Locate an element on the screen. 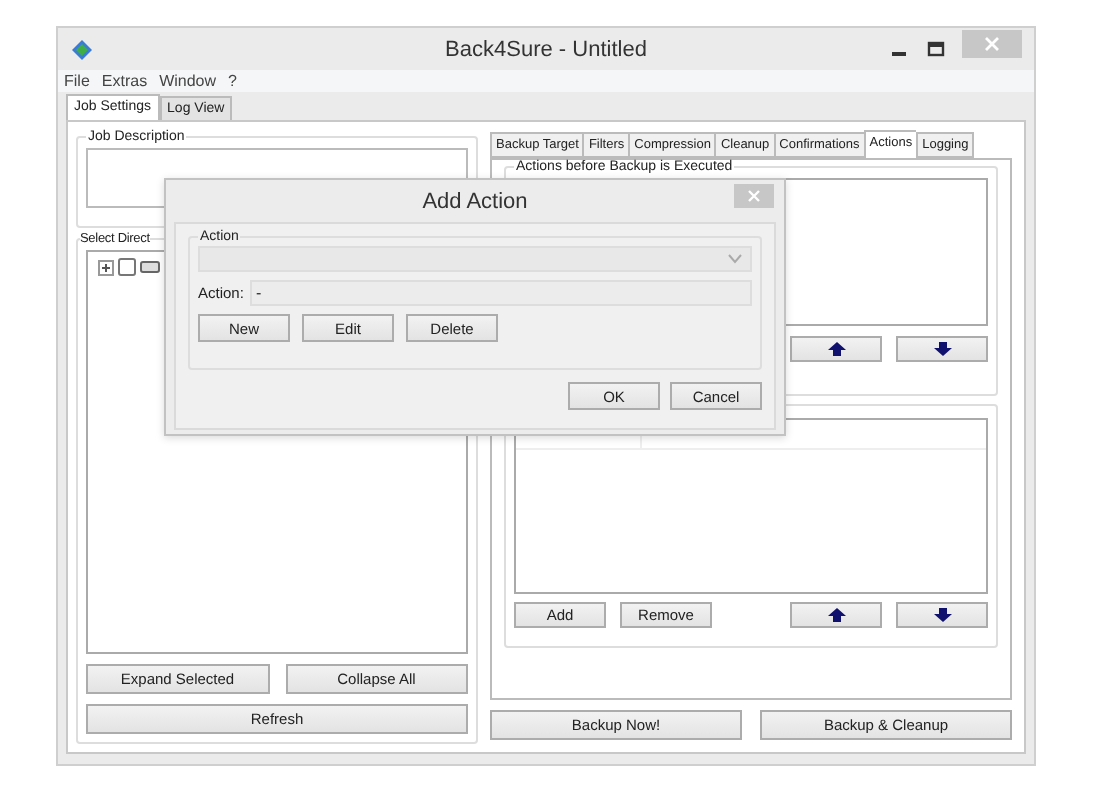 The image size is (1100, 802). dialog-title: Add Action is located at coordinates (475, 201).